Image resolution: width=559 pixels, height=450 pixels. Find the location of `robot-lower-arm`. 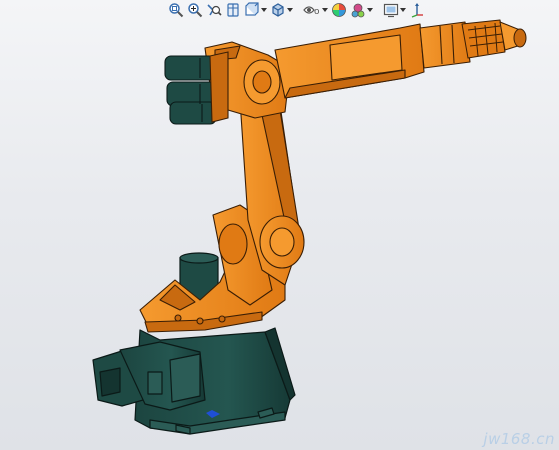

robot-lower-arm is located at coordinates (258, 202).